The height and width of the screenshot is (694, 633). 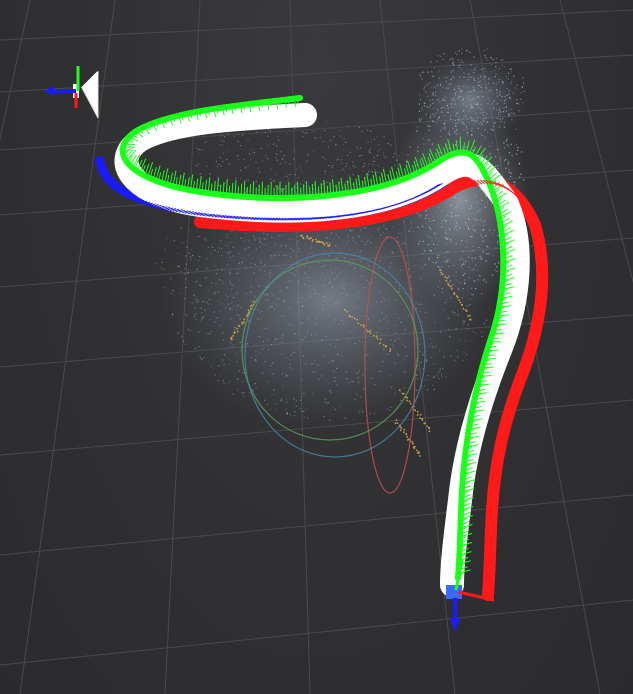 What do you see at coordinates (71, 92) in the screenshot?
I see `camera-frustum-icon` at bounding box center [71, 92].